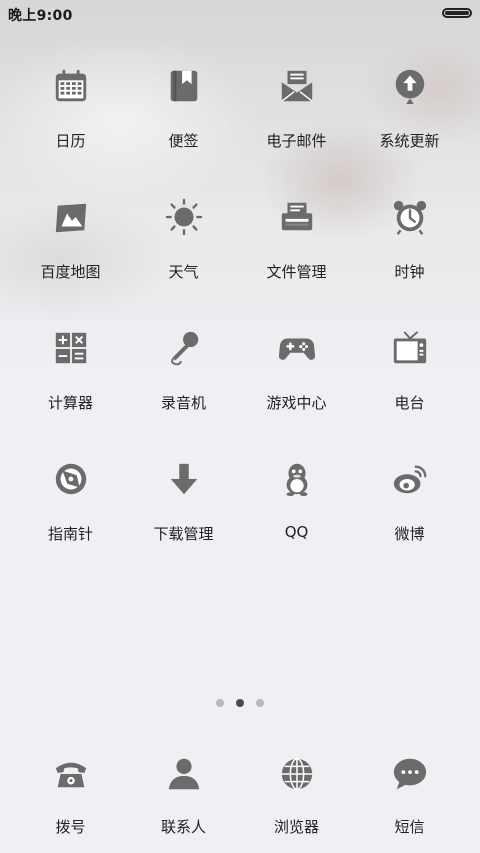  Describe the element at coordinates (183, 254) in the screenshot. I see `app-weather: 天气` at that location.